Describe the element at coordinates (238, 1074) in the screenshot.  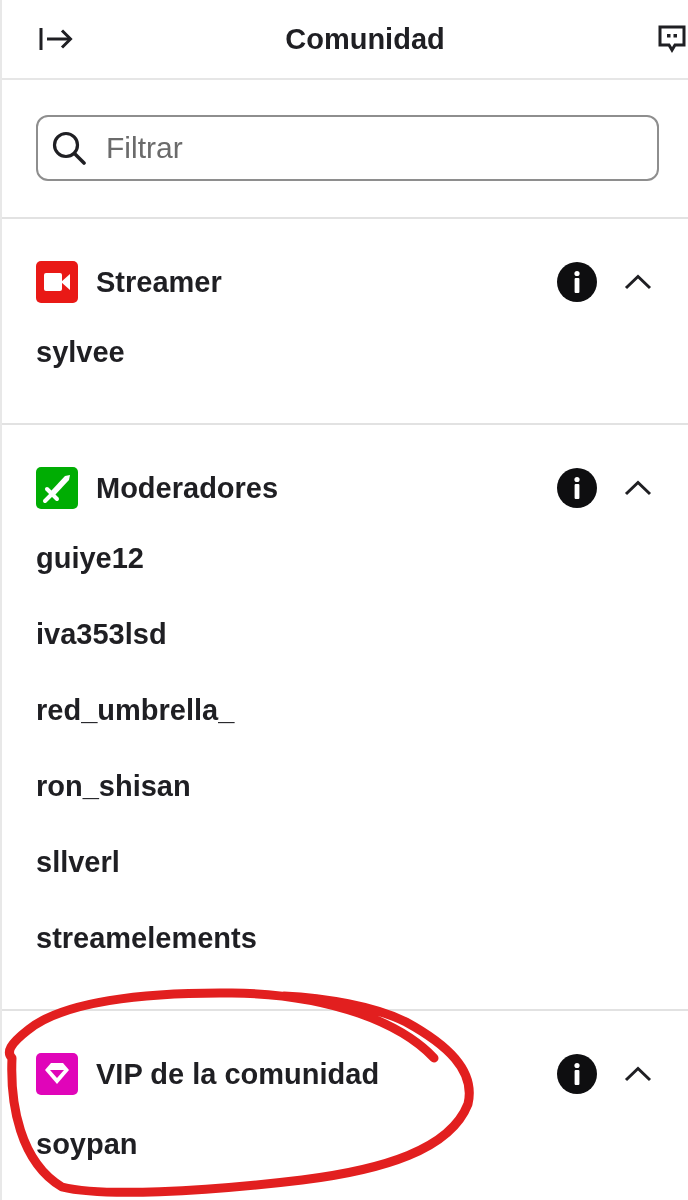
I see `section-title: VIP de la comunidad` at that location.